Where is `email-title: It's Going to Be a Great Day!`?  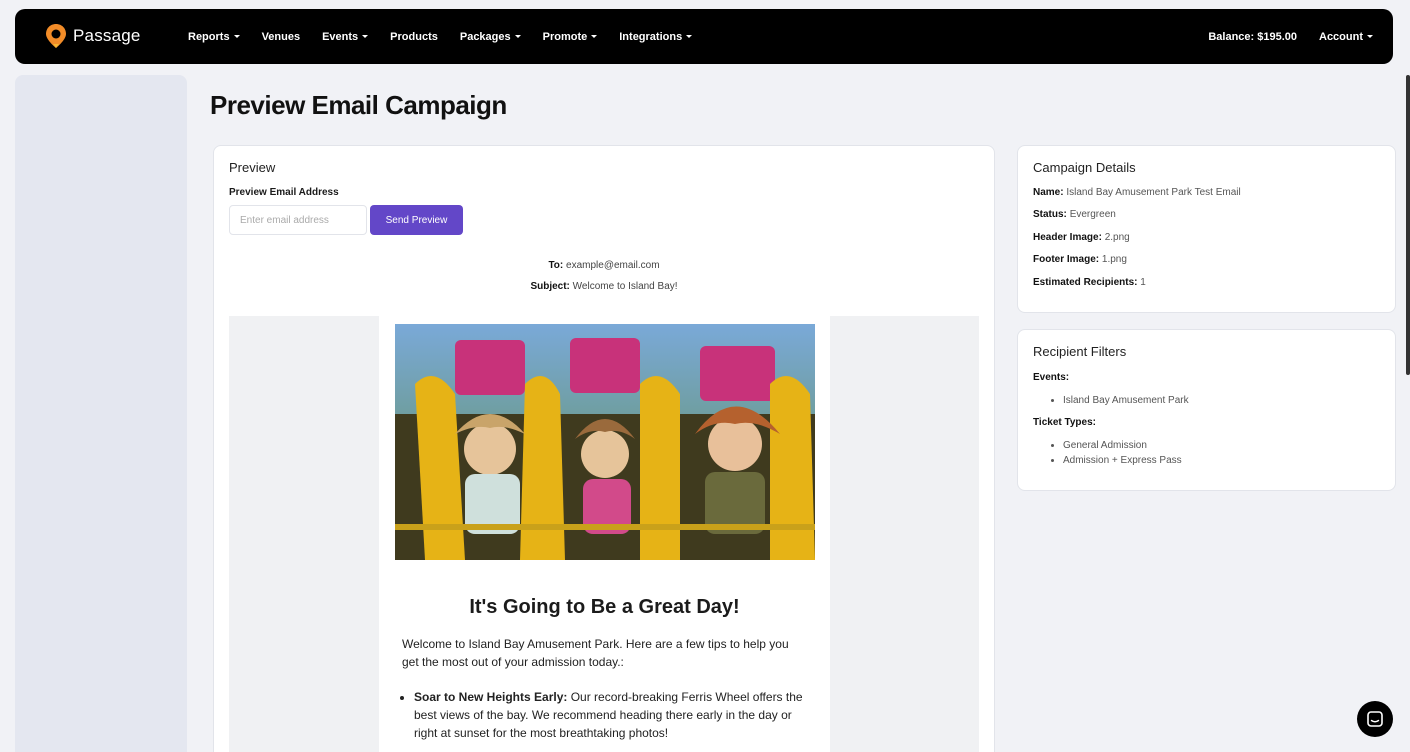
email-title: It's Going to Be a Great Day! is located at coordinates (604, 607).